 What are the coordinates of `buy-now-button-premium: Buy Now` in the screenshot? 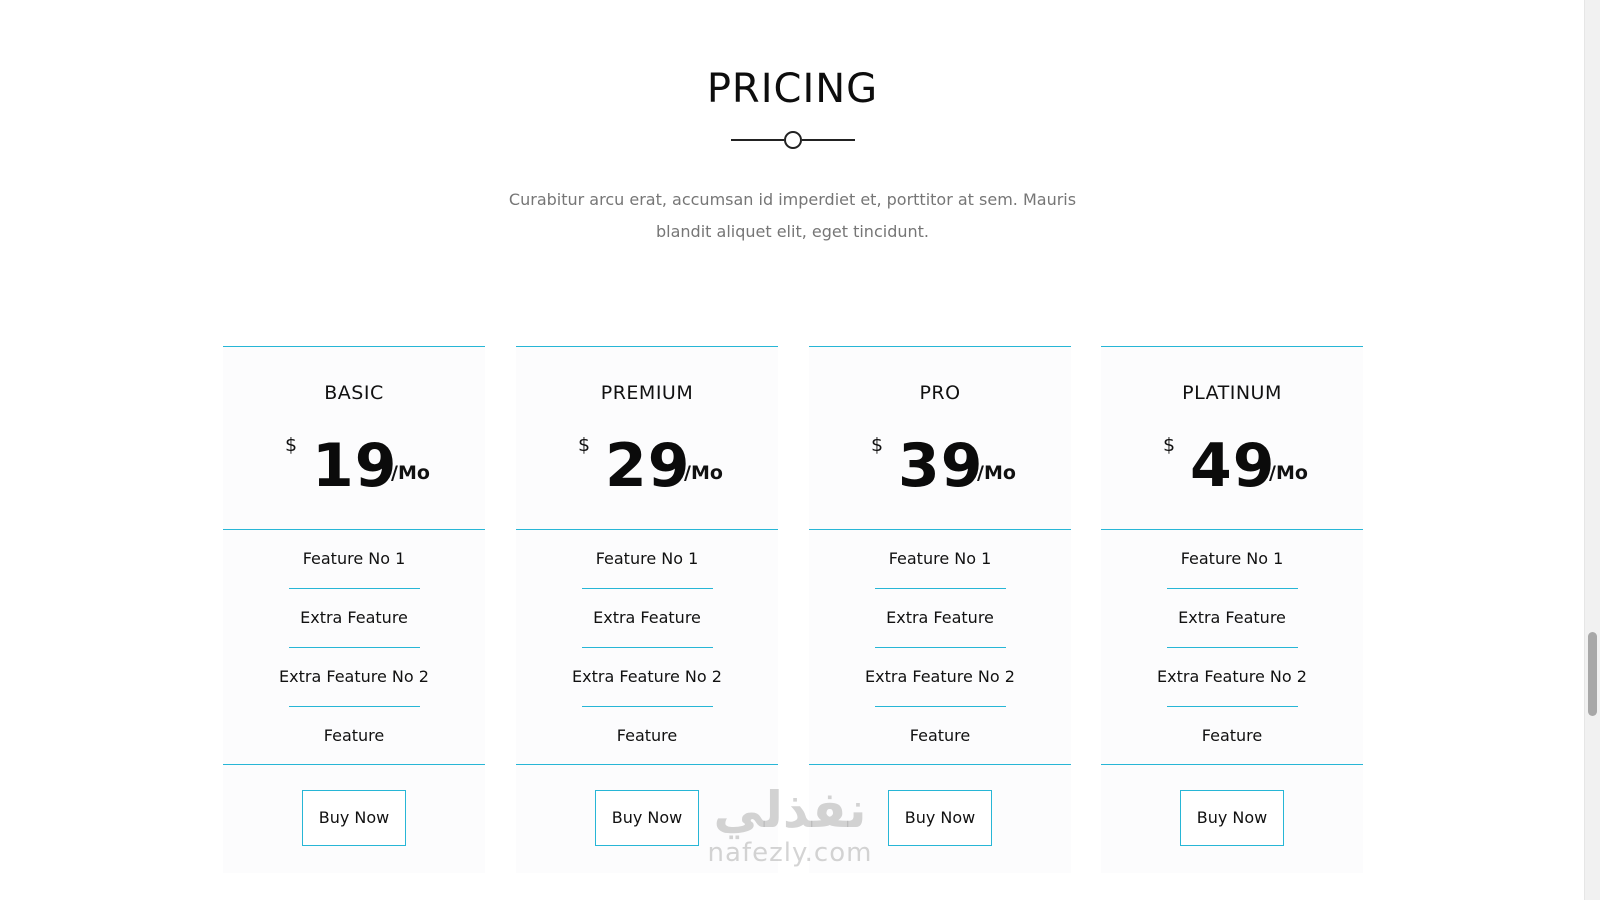 It's located at (647, 818).